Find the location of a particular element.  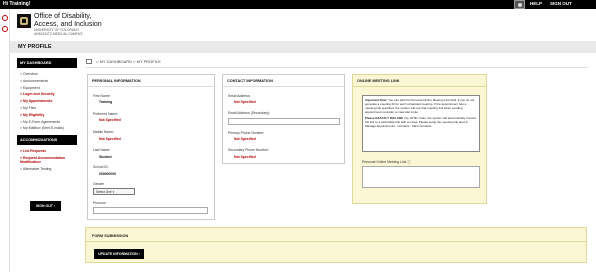

email2-label: Email Address (Secondary): is located at coordinates (249, 113).